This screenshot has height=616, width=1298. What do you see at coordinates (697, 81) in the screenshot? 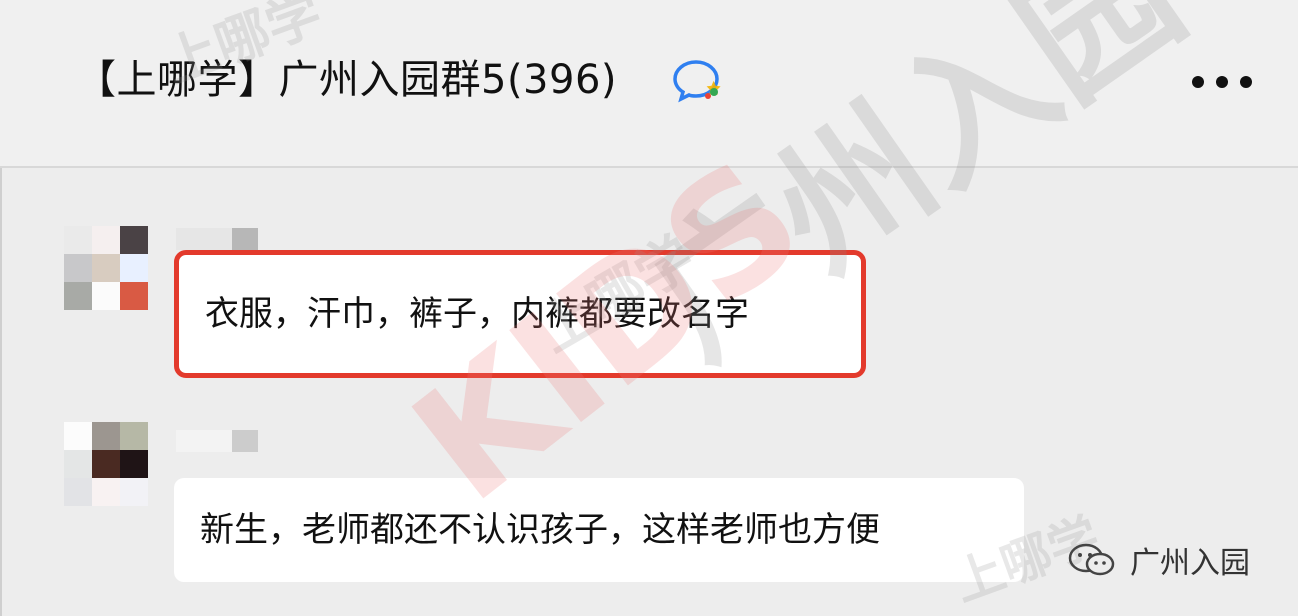
I see `group-chat-icon` at bounding box center [697, 81].